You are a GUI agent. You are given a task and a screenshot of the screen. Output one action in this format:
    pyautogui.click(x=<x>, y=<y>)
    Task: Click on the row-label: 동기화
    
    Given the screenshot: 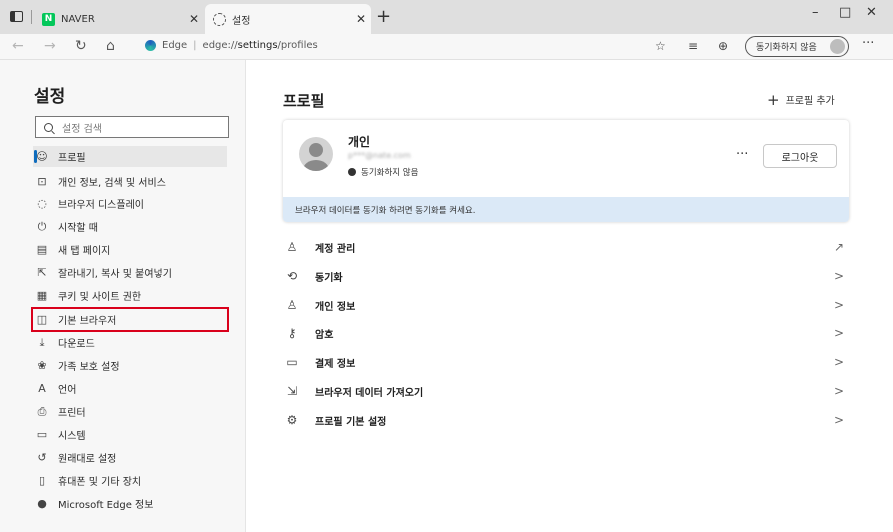 What is the action you would take?
    pyautogui.click(x=329, y=278)
    